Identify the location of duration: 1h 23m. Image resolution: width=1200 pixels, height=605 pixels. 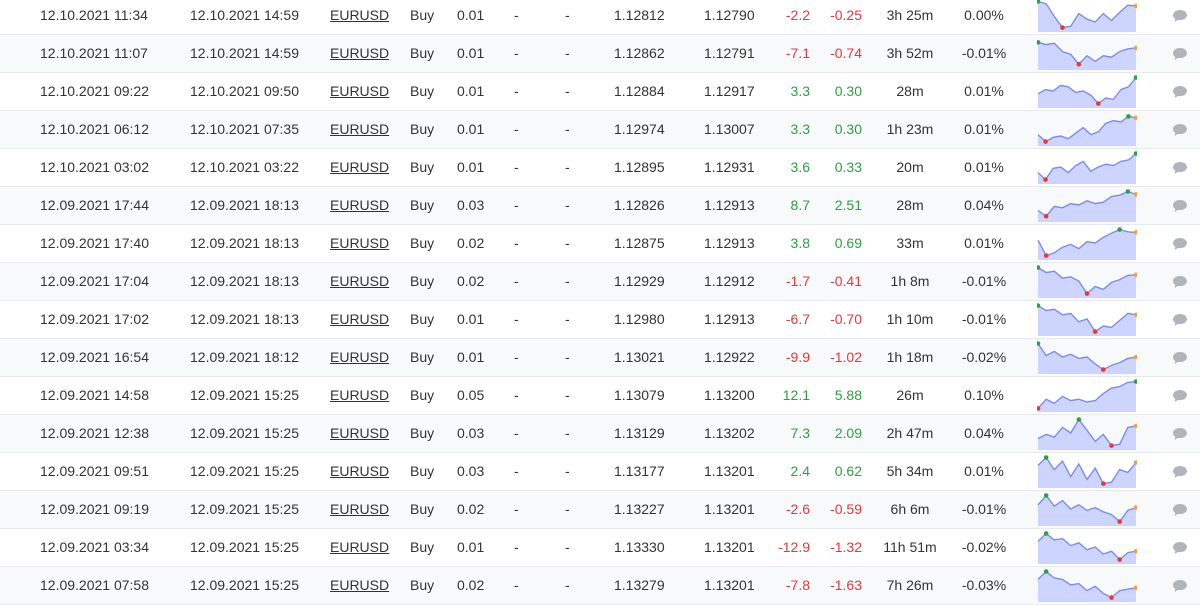
(910, 129).